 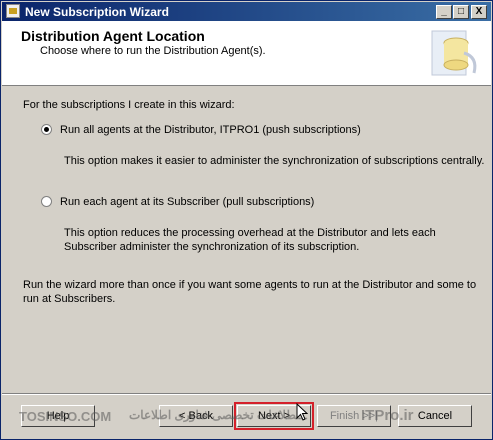 I want to click on watermark-center: ـــطلاعات تخصصی فناوری اطلاعات, so click(x=218, y=415).